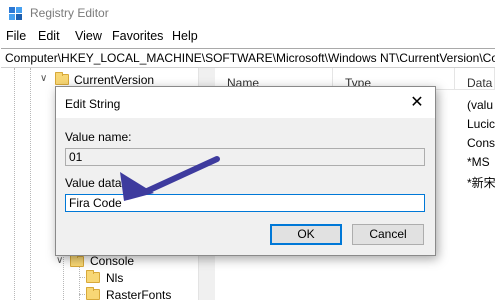 This screenshot has height=302, width=495. What do you see at coordinates (69, 13) in the screenshot?
I see `window-title: Registry Editor` at bounding box center [69, 13].